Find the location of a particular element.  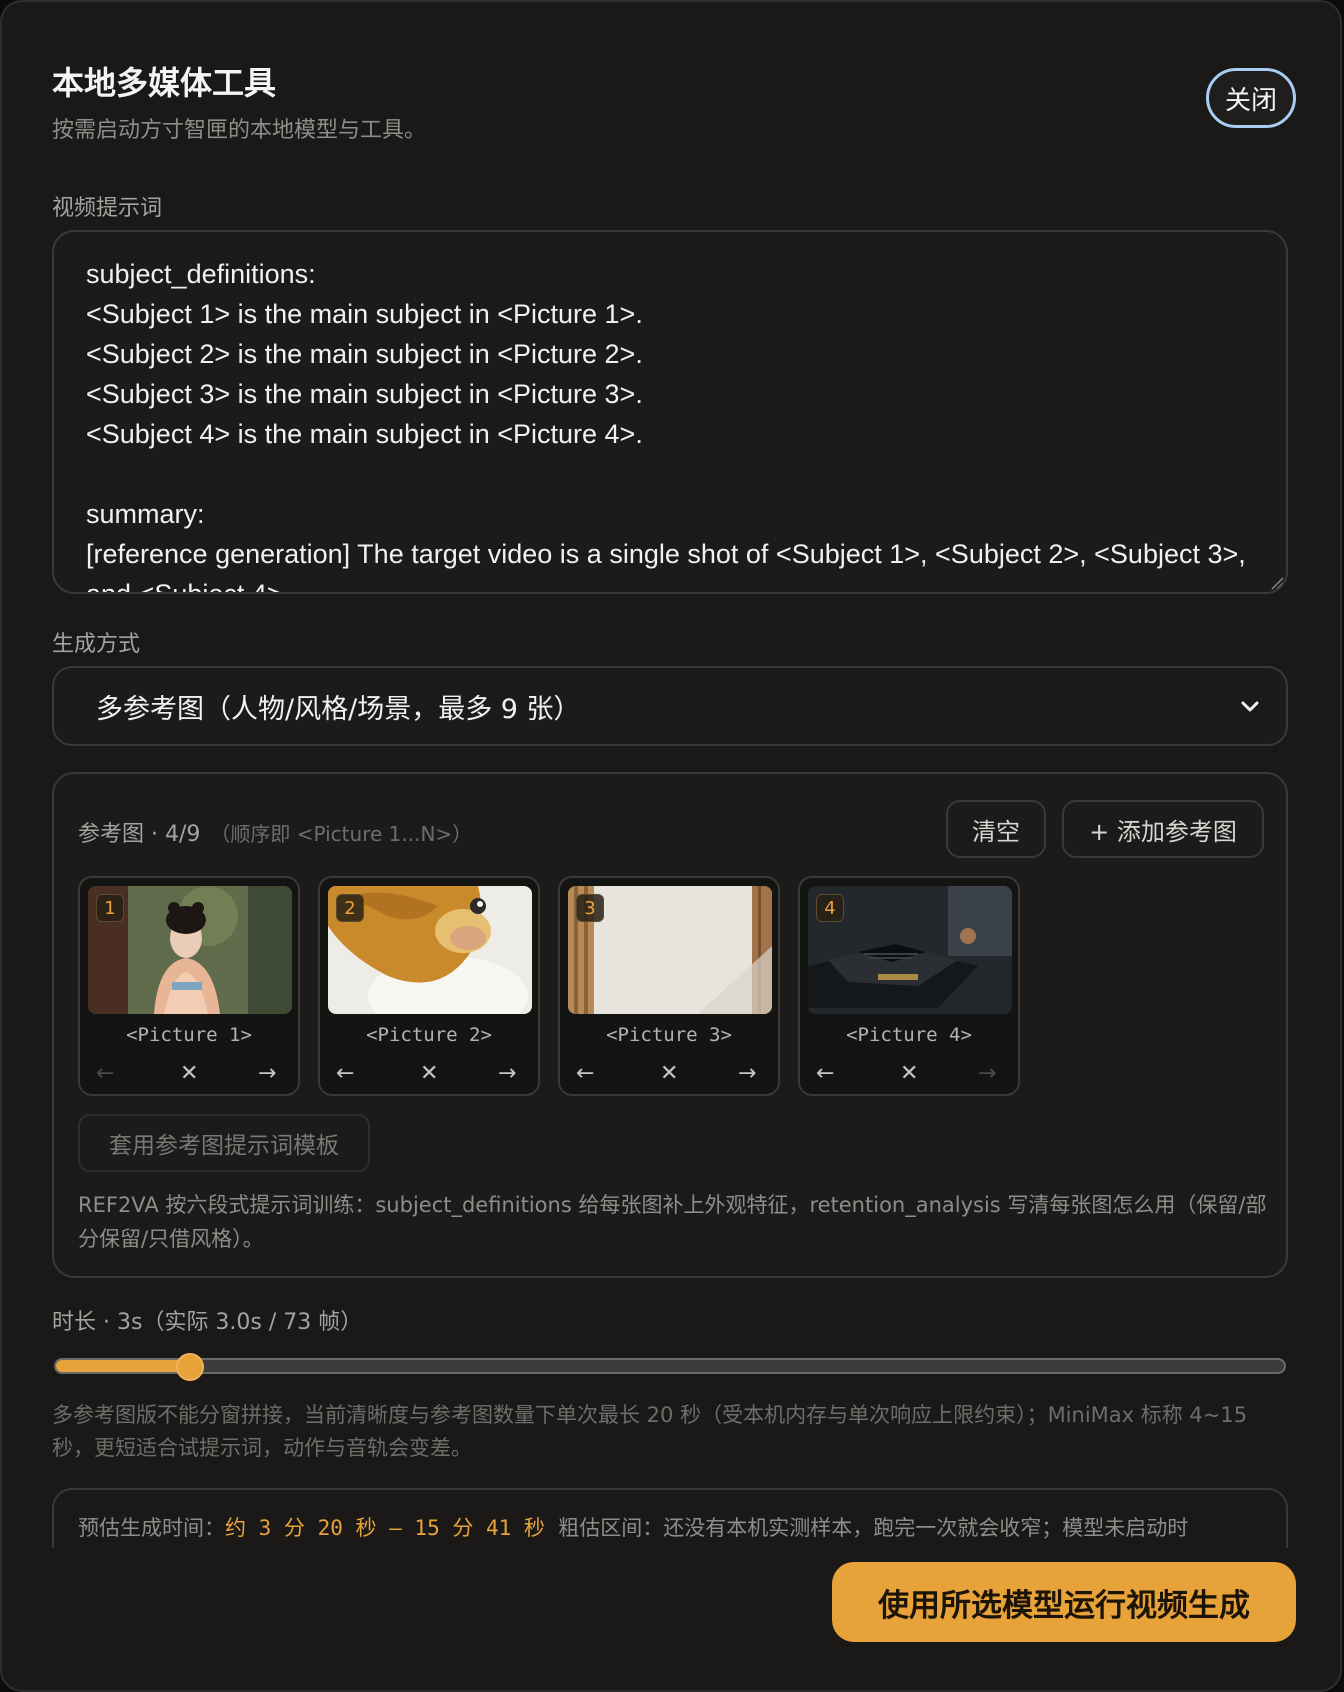

reference-count: 参考图 · 4/9 is located at coordinates (139, 834).